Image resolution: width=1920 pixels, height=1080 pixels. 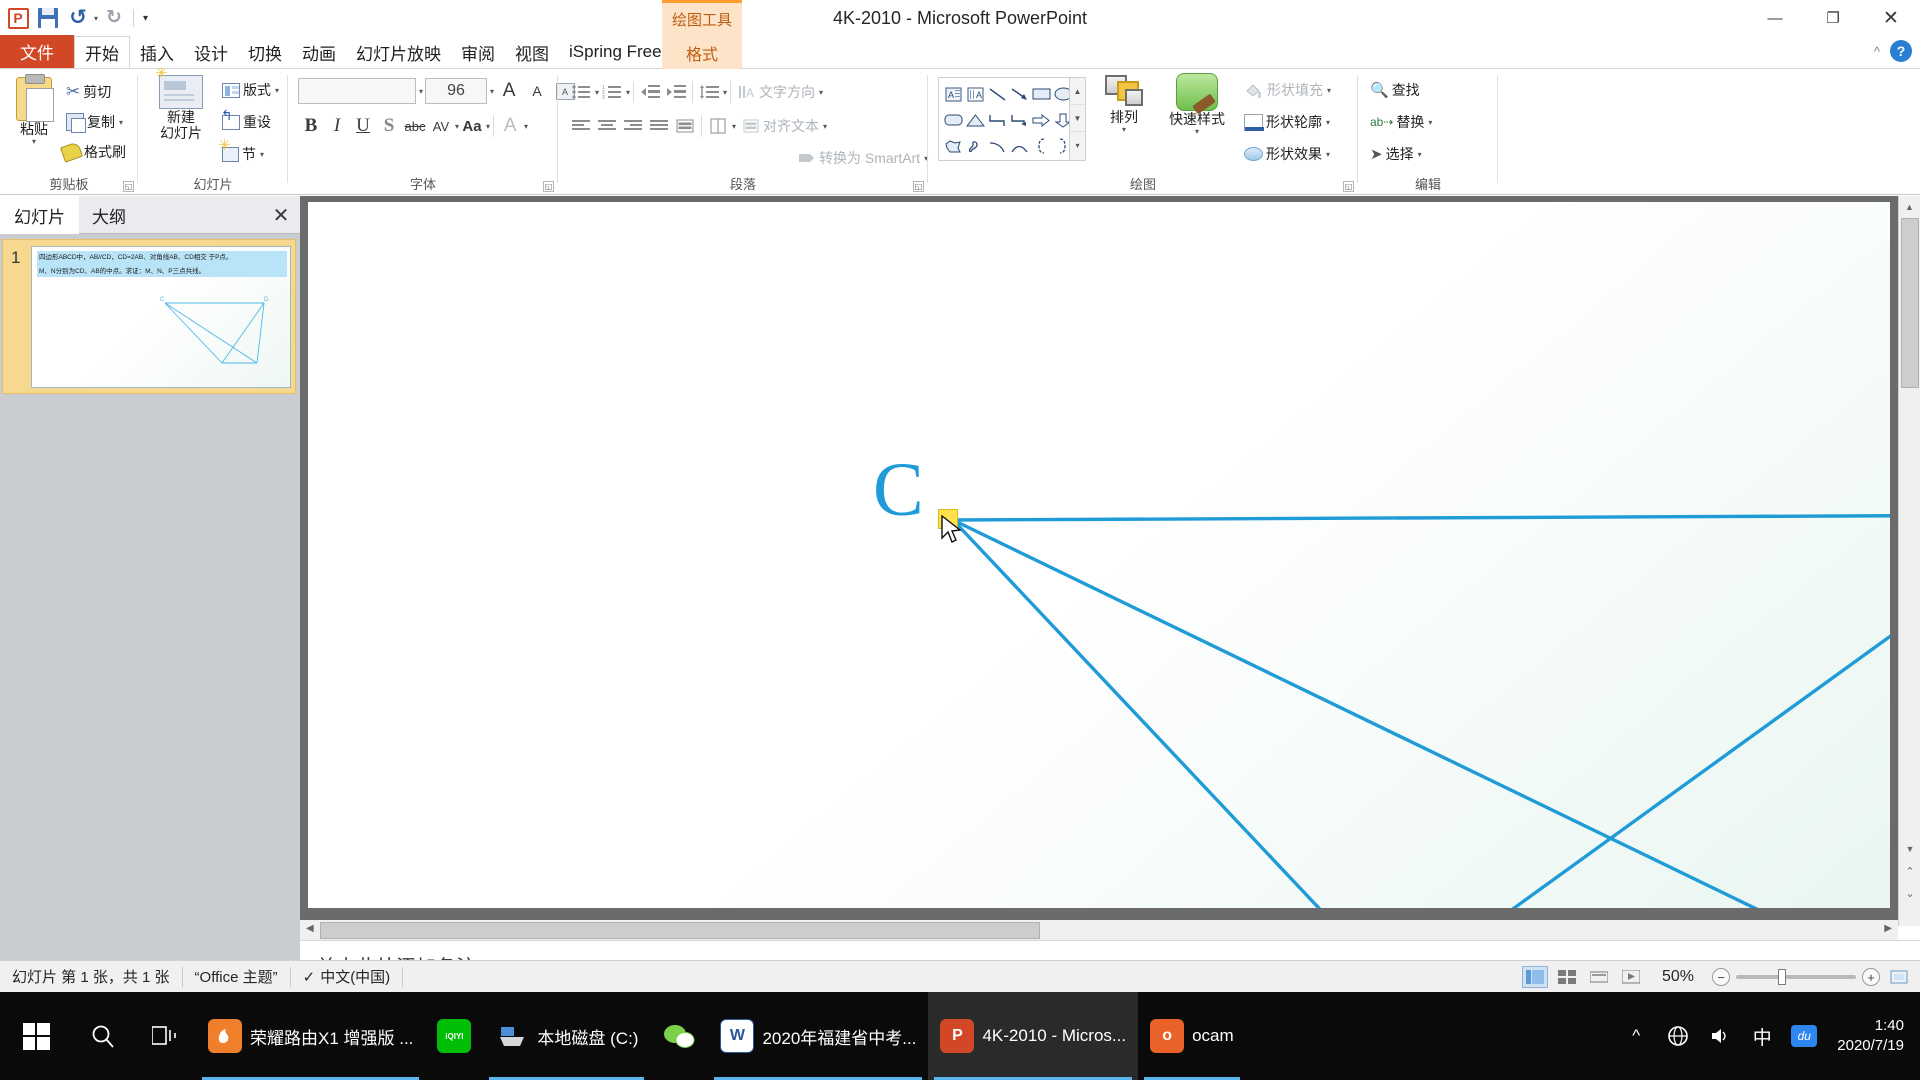 What do you see at coordinates (780, 92) in the screenshot?
I see `text-direction-button: A 文字方向 ▾` at bounding box center [780, 92].